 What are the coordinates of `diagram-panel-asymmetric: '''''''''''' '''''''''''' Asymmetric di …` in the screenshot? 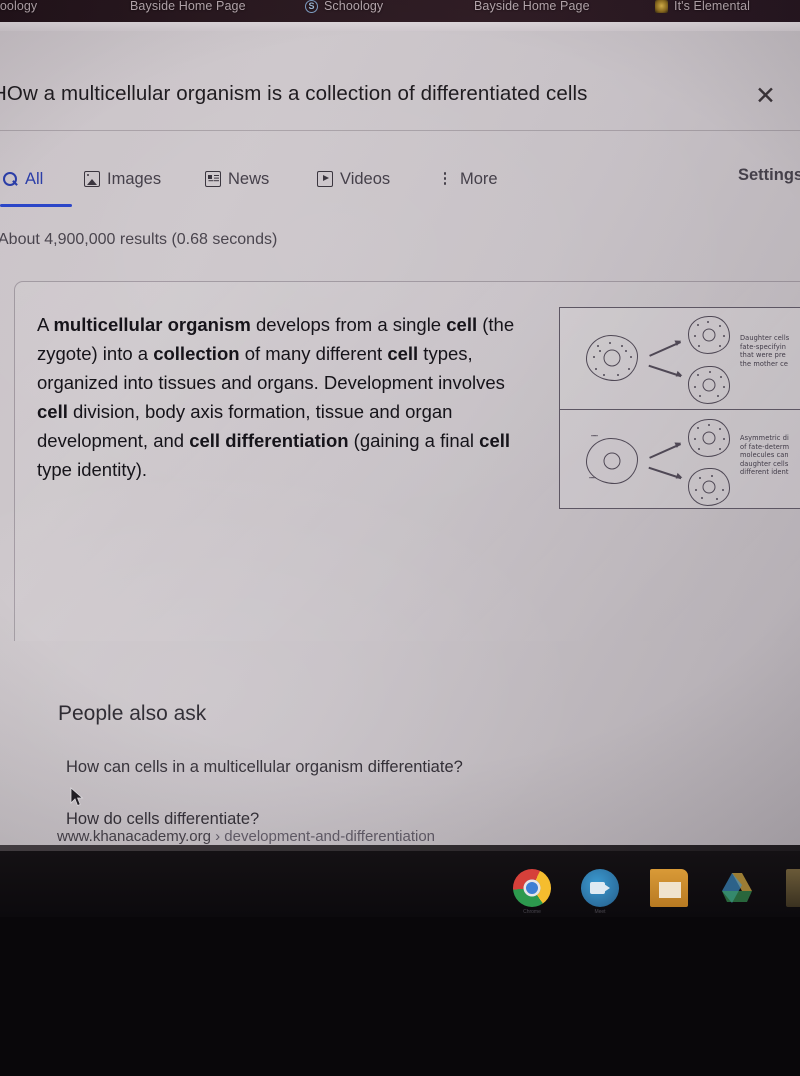 It's located at (680, 459).